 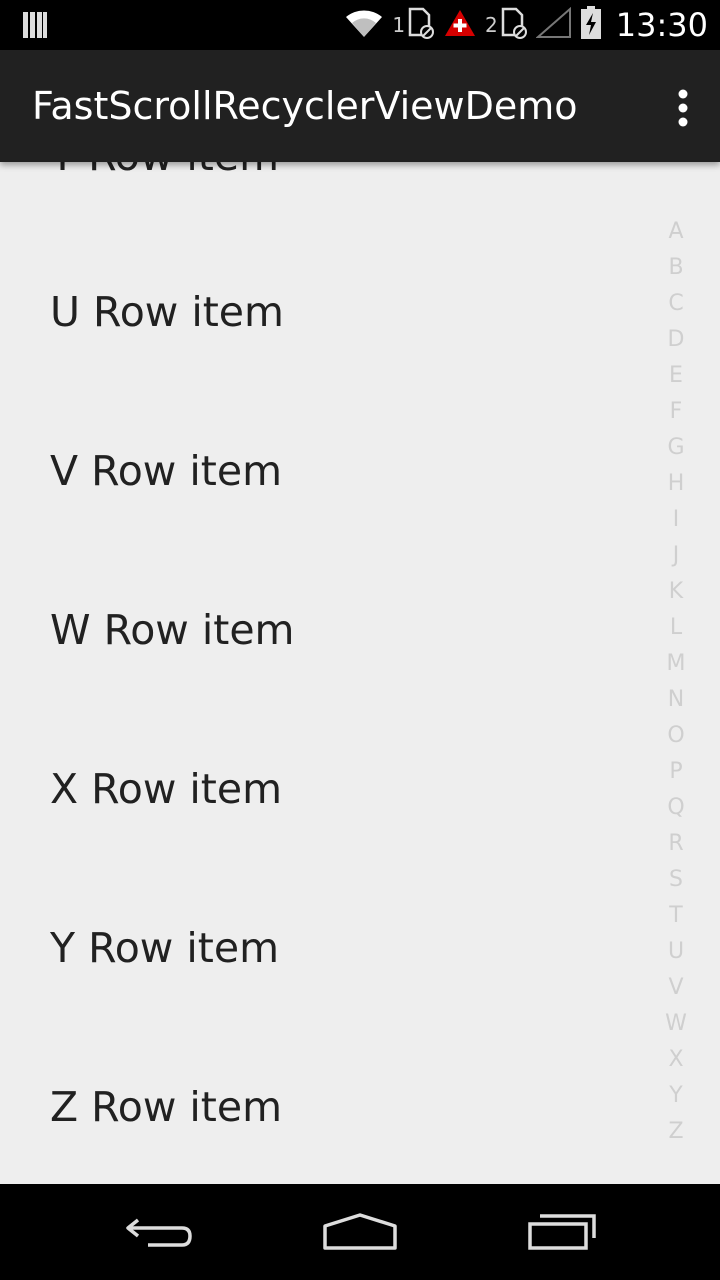 What do you see at coordinates (35, 27) in the screenshot?
I see `notification-icon` at bounding box center [35, 27].